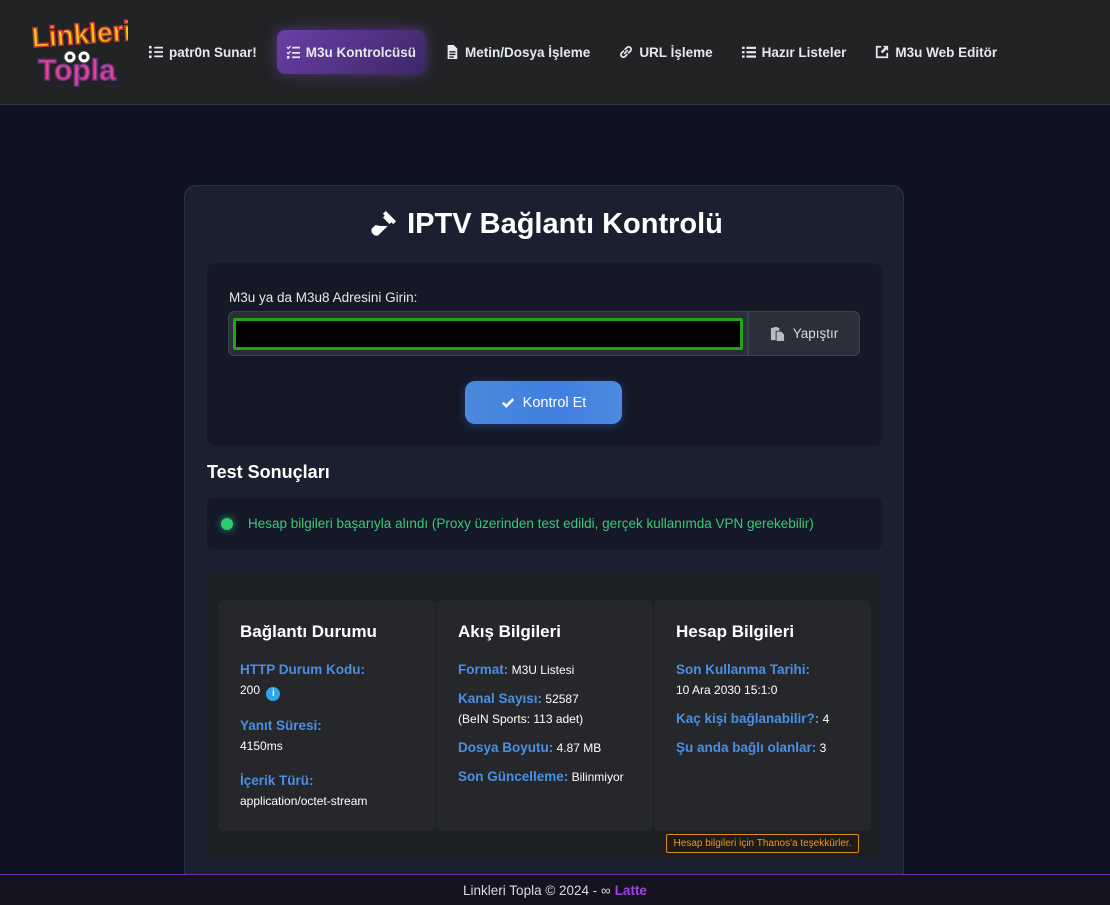  Describe the element at coordinates (273, 694) in the screenshot. I see `info-icon: i` at that location.